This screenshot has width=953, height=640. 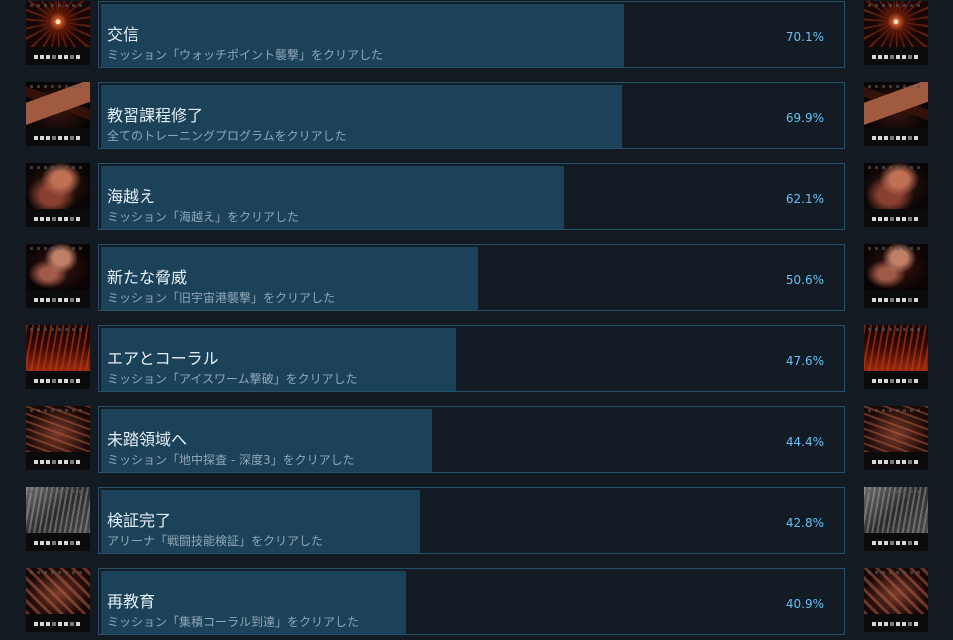 I want to click on achievement-title: エアとコーラル, so click(x=163, y=358).